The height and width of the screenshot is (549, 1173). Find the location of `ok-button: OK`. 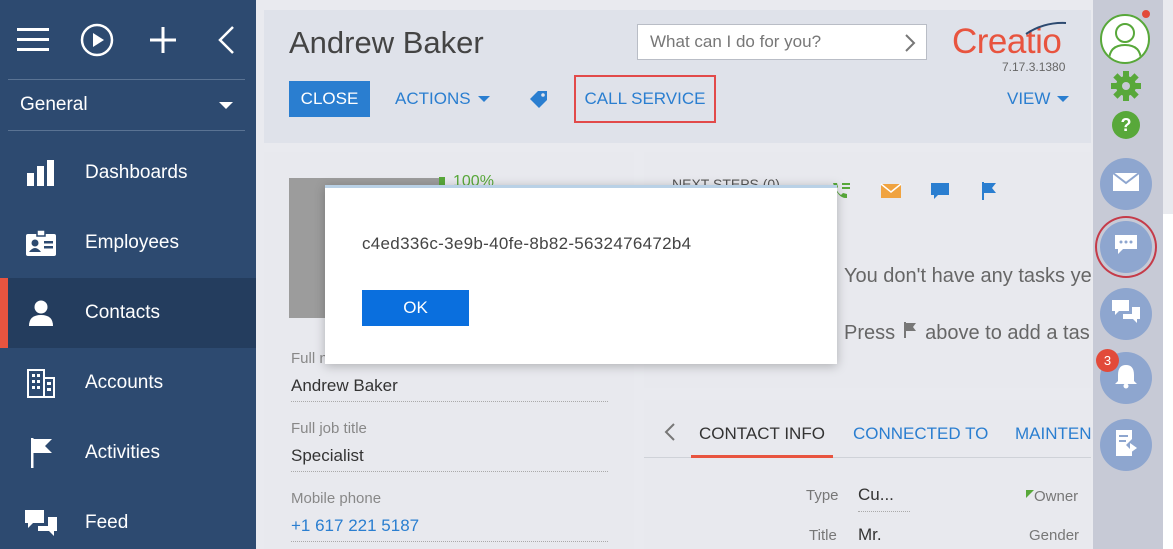

ok-button: OK is located at coordinates (415, 308).